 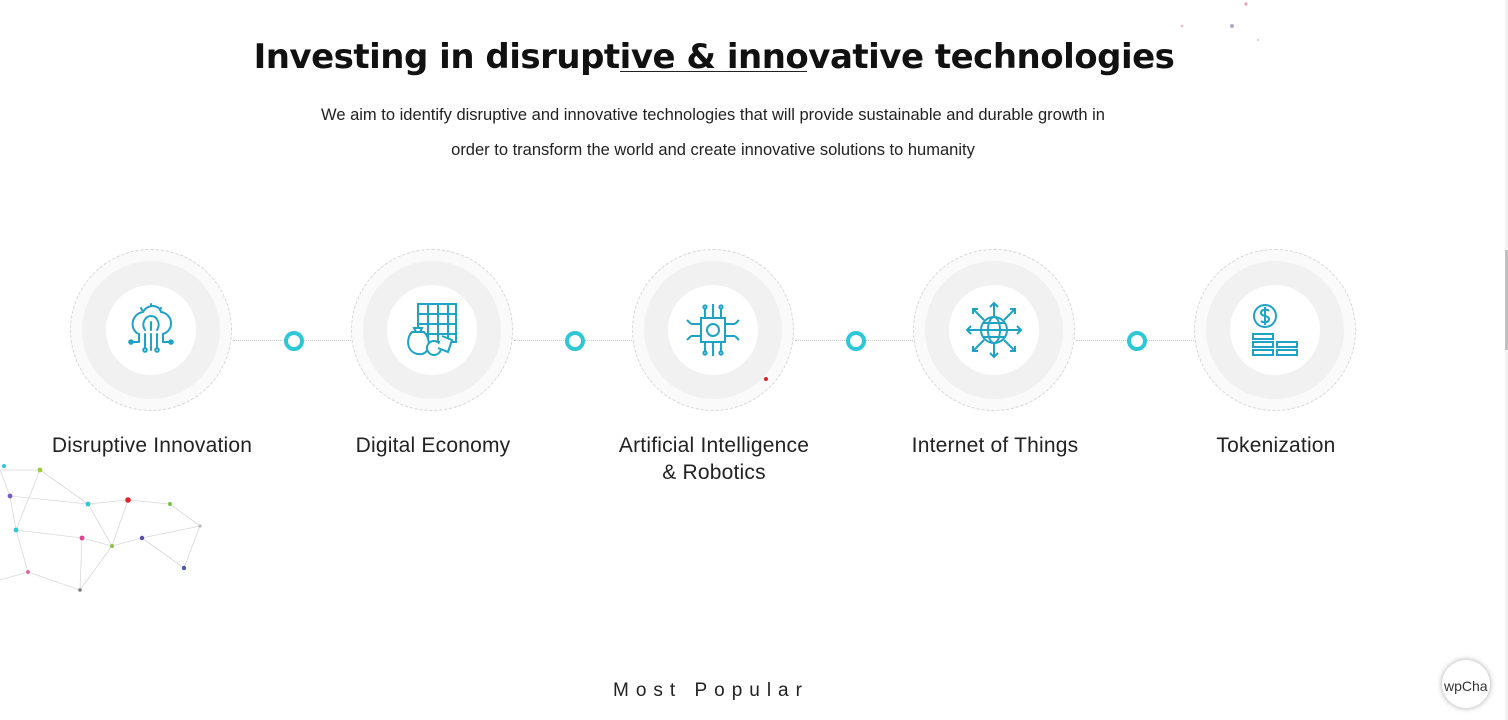 I want to click on network-decoration, so click(x=101, y=528).